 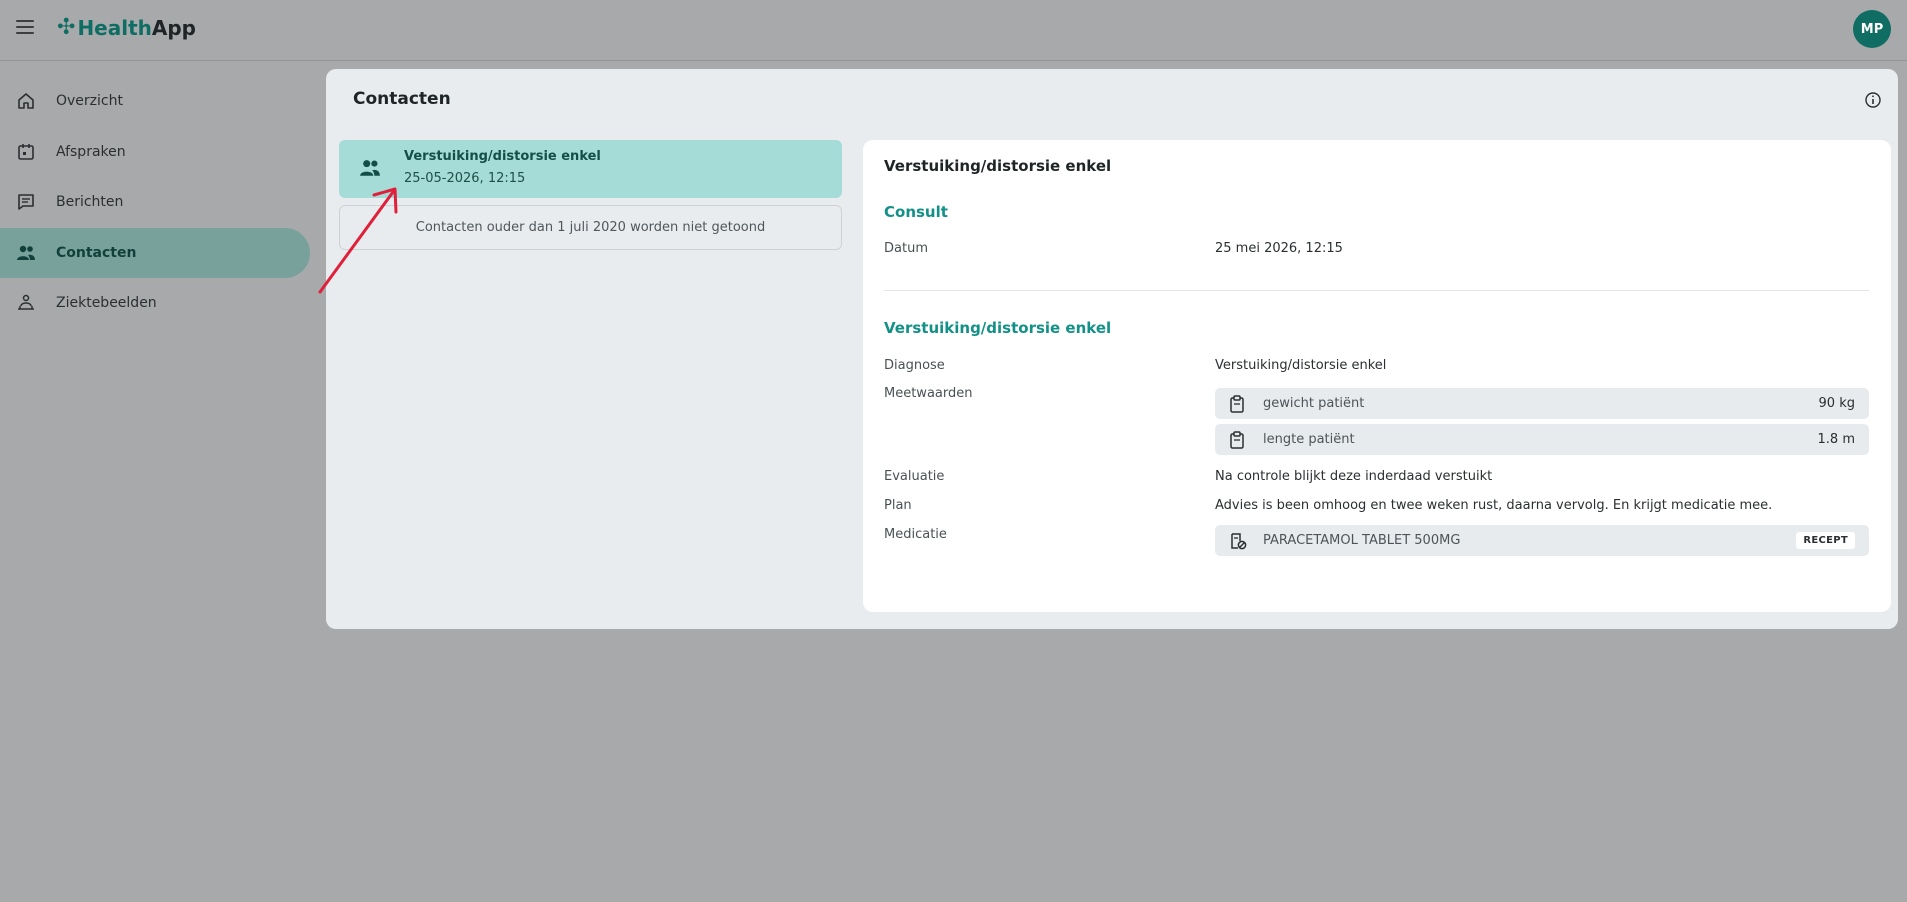 What do you see at coordinates (25, 27) in the screenshot?
I see `menu-icon` at bounding box center [25, 27].